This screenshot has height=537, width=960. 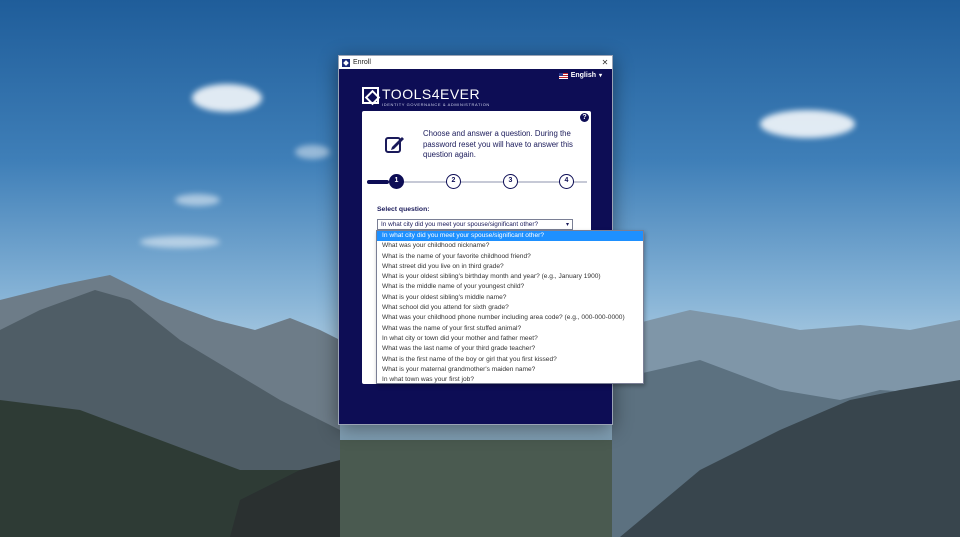 What do you see at coordinates (510, 246) in the screenshot?
I see `dropdown-option: What was your childhood nickname?` at bounding box center [510, 246].